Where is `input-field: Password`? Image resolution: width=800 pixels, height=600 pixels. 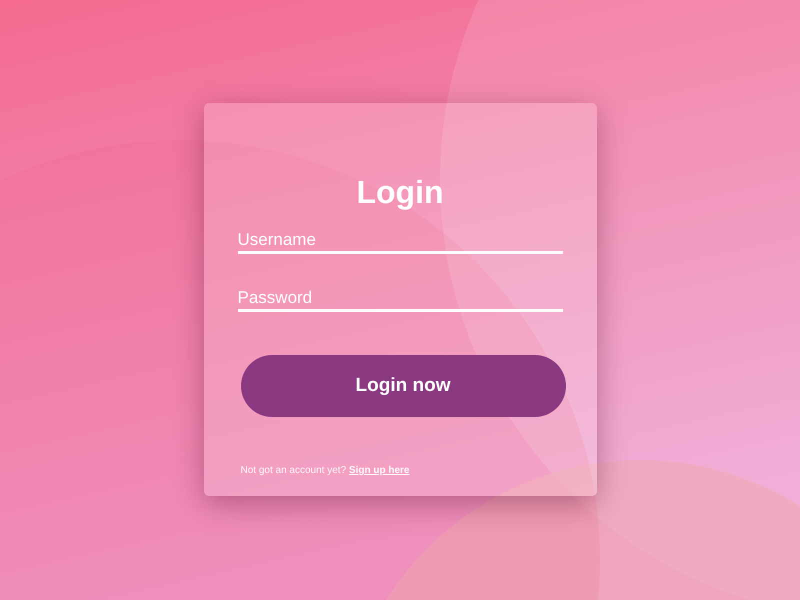 input-field: Password is located at coordinates (400, 299).